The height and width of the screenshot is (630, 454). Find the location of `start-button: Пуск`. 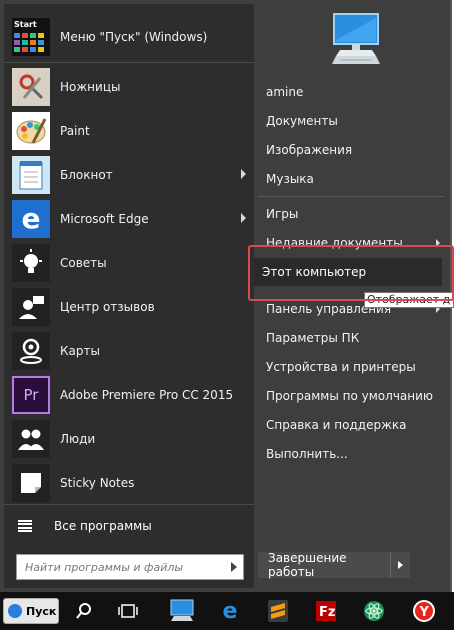

start-button: Пуск is located at coordinates (31, 611).